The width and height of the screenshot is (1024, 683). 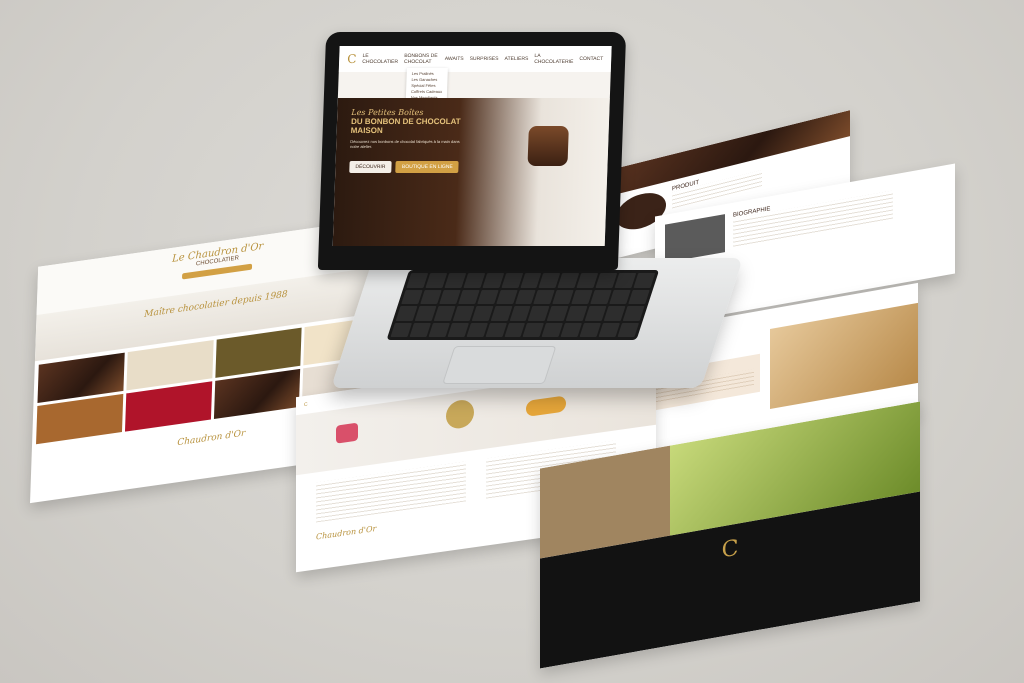 What do you see at coordinates (730, 549) in the screenshot?
I see `footer-logo: C` at bounding box center [730, 549].